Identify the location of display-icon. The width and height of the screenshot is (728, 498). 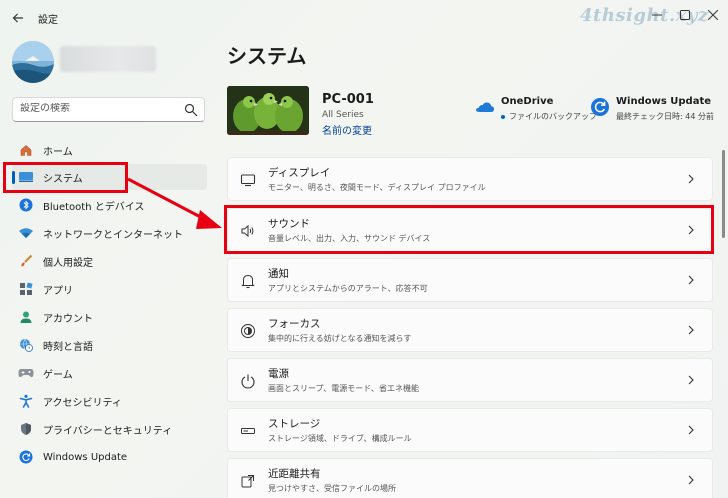
(248, 180).